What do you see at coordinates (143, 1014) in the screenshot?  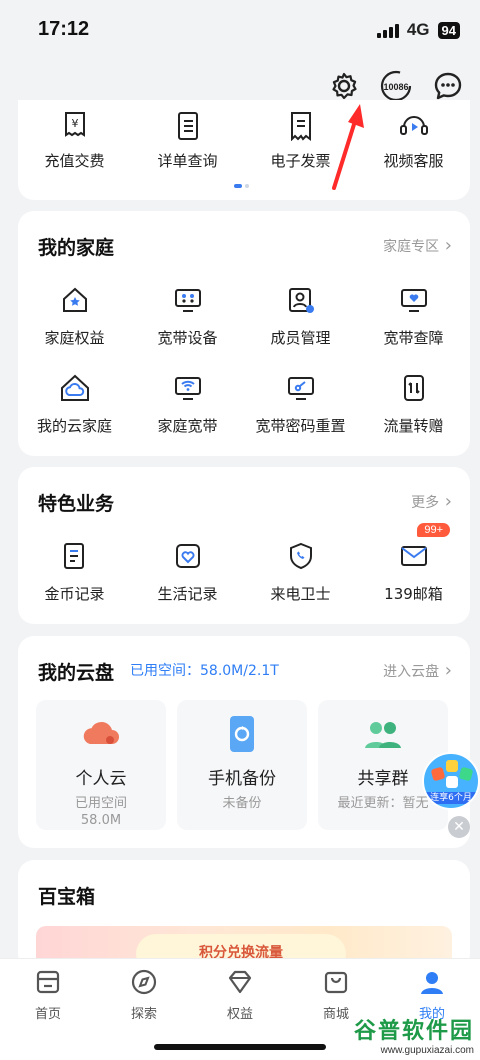 I see `tab-label: 探索` at bounding box center [143, 1014].